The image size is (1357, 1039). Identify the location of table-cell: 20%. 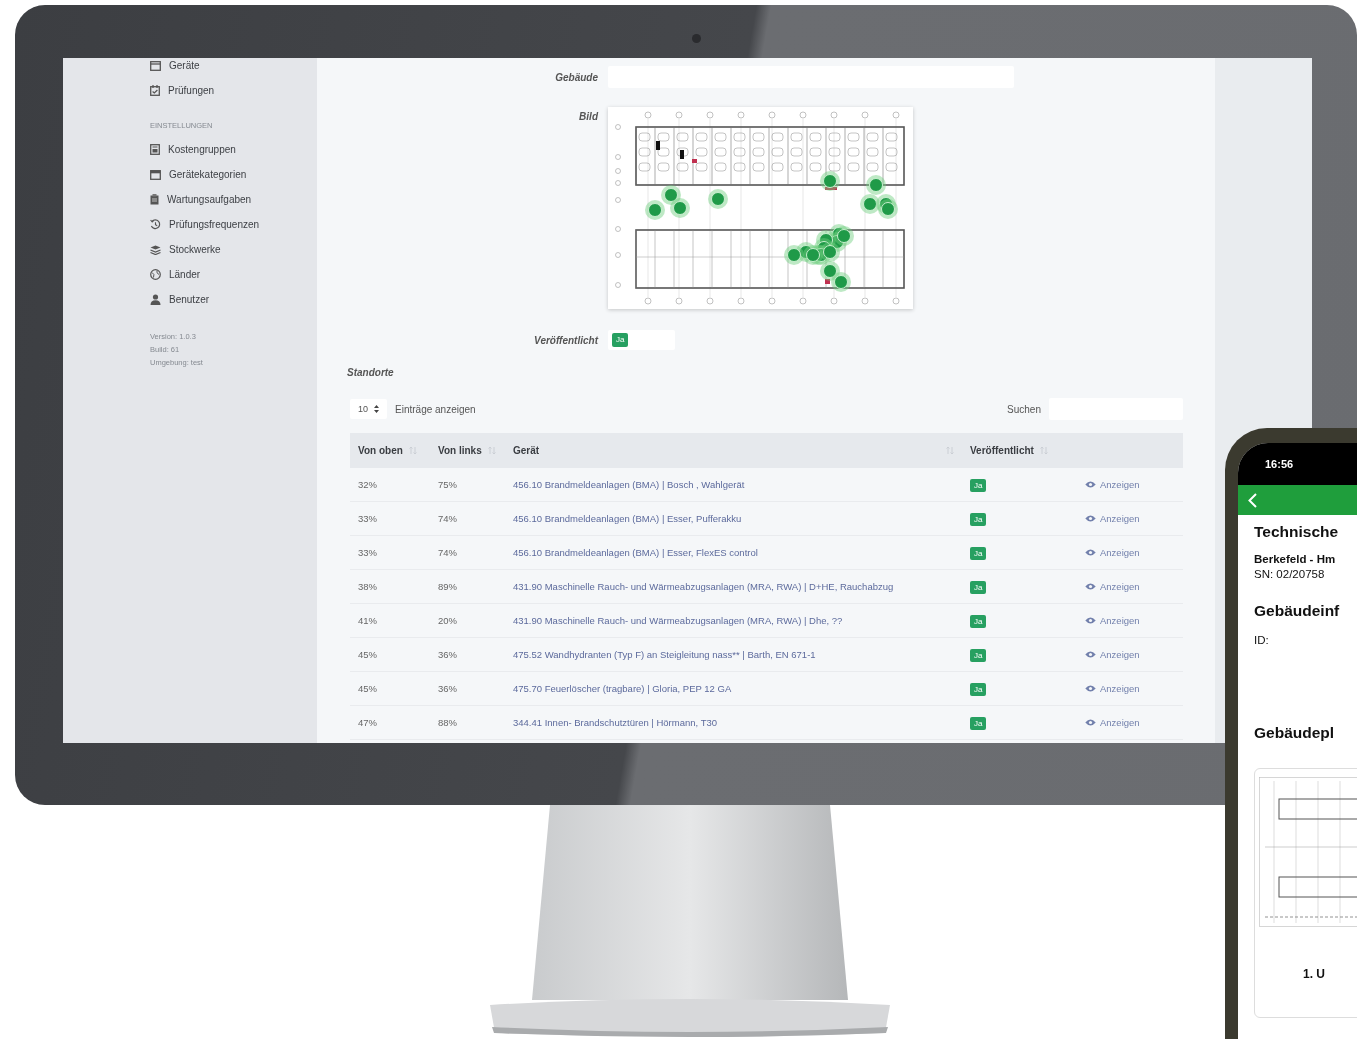
(447, 620).